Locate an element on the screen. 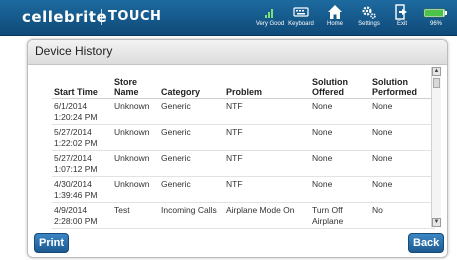  cell-start-time: 4/9/2014 2:28:00 PM is located at coordinates (82, 215).